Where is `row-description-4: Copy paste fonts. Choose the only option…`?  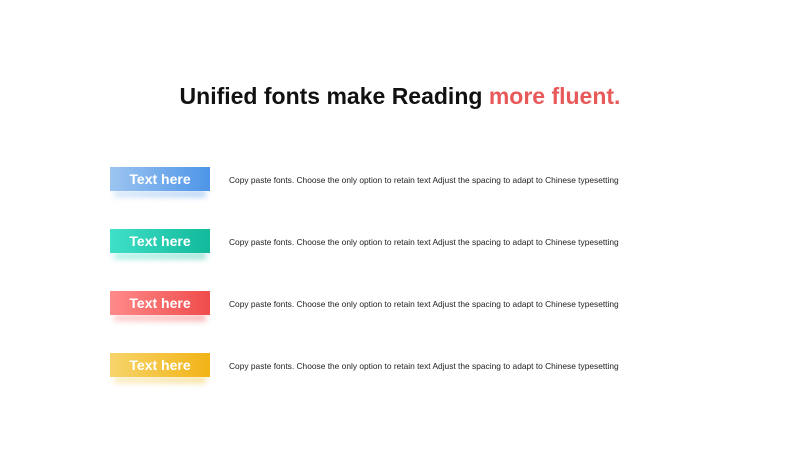 row-description-4: Copy paste fonts. Choose the only option… is located at coordinates (424, 366).